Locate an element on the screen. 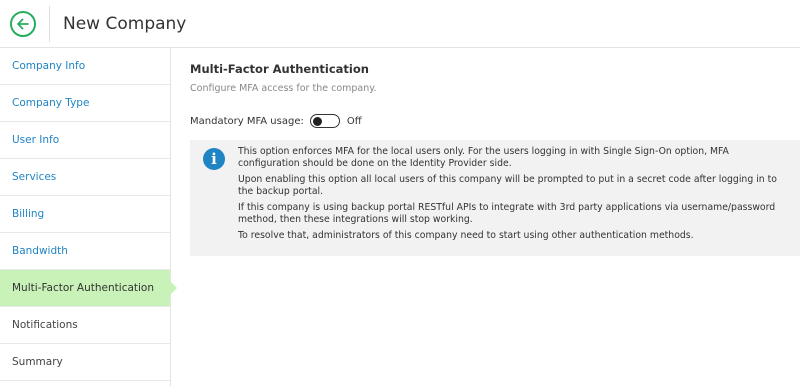 The height and width of the screenshot is (386, 800). sidebar-item-services: Services is located at coordinates (85, 177).